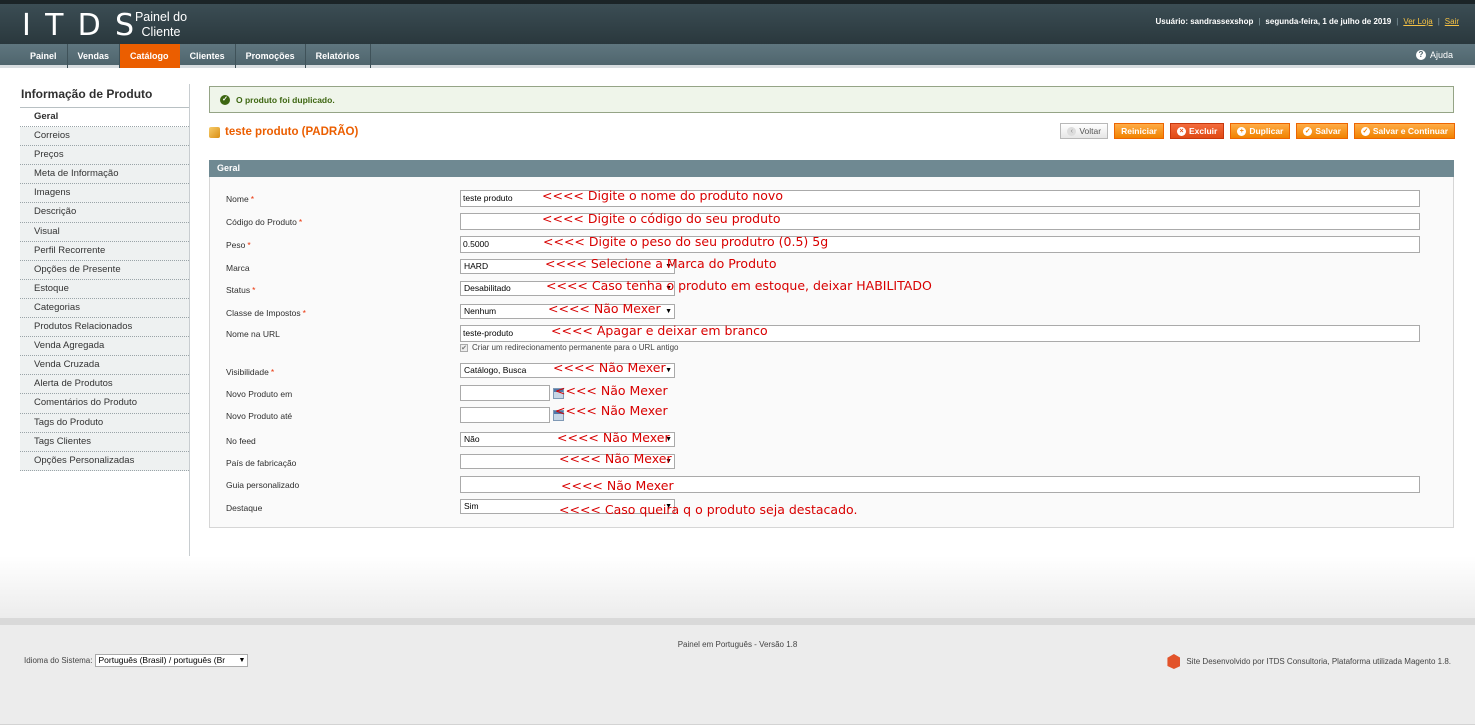  What do you see at coordinates (241, 290) in the screenshot?
I see `status-label: Status *` at bounding box center [241, 290].